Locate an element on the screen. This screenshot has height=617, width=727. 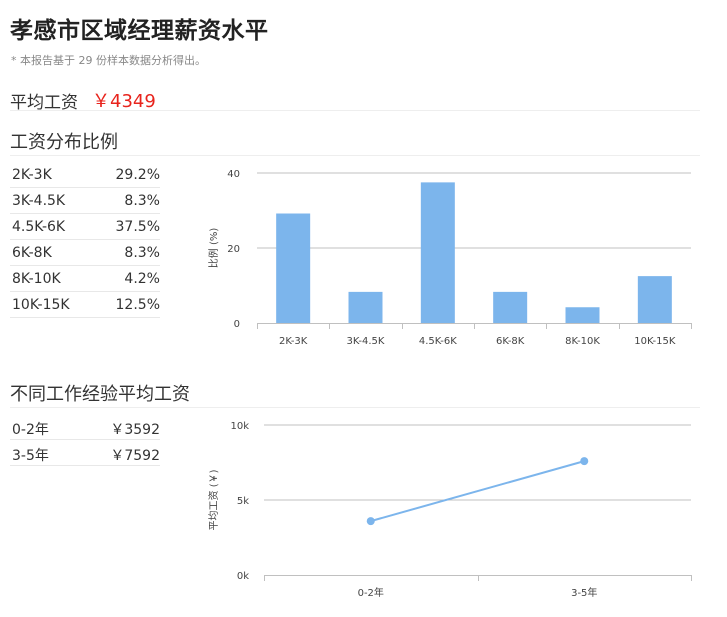
x-tick-label: 3-5年 is located at coordinates (584, 592).